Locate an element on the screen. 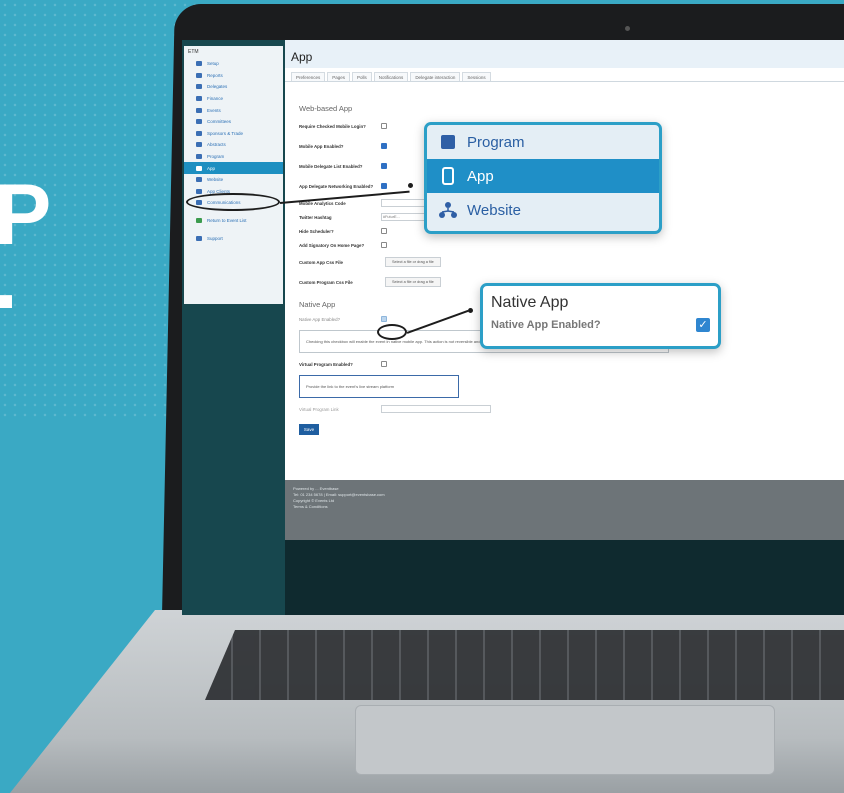 This screenshot has width=844, height=793. tab-pages: Pages is located at coordinates (339, 76).